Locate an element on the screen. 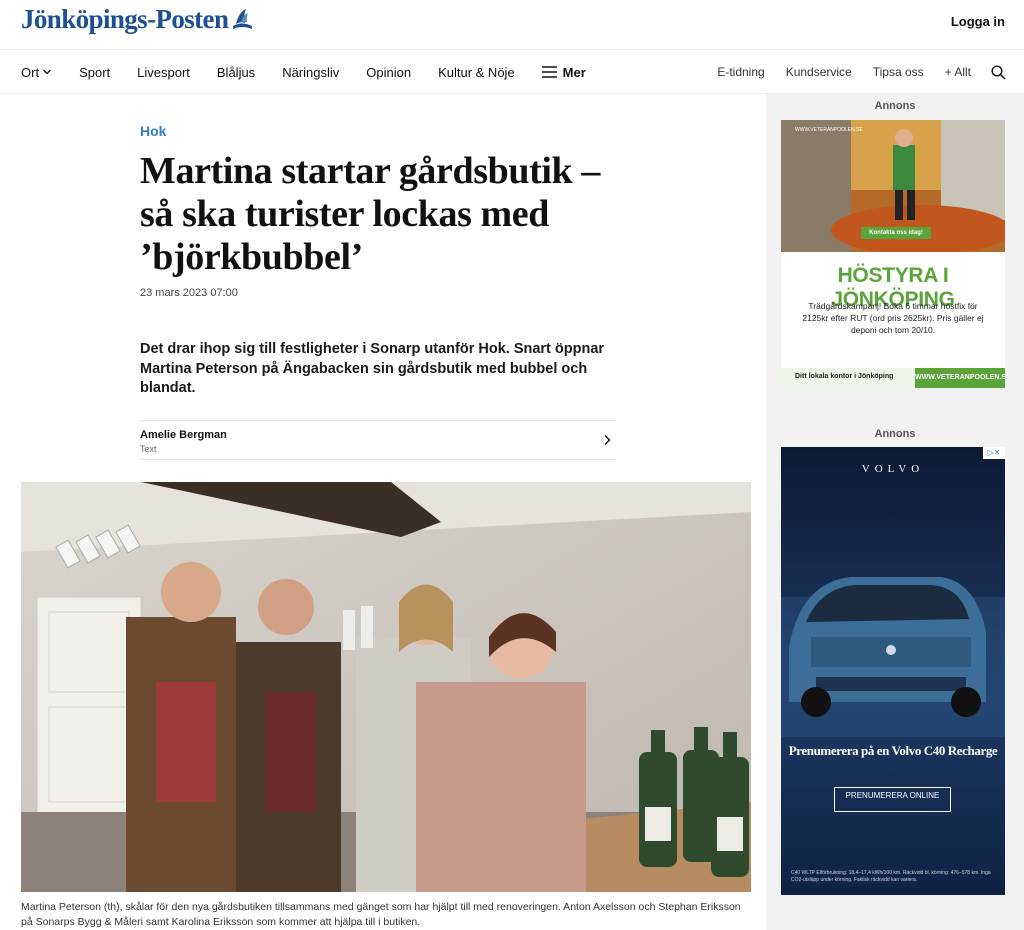 The image size is (1024, 930). ad-car-image is located at coordinates (893, 671).